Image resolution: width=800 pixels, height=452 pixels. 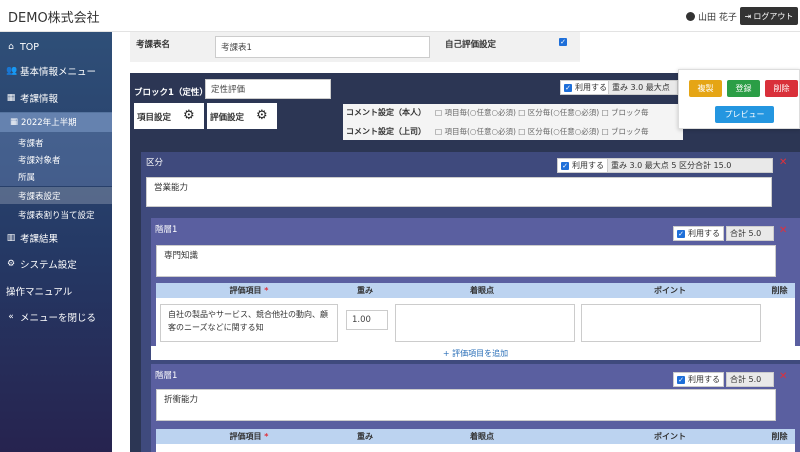 What do you see at coordinates (56, 143) in the screenshot?
I see `sidebar-sub-evaluators: 考課者` at bounding box center [56, 143].